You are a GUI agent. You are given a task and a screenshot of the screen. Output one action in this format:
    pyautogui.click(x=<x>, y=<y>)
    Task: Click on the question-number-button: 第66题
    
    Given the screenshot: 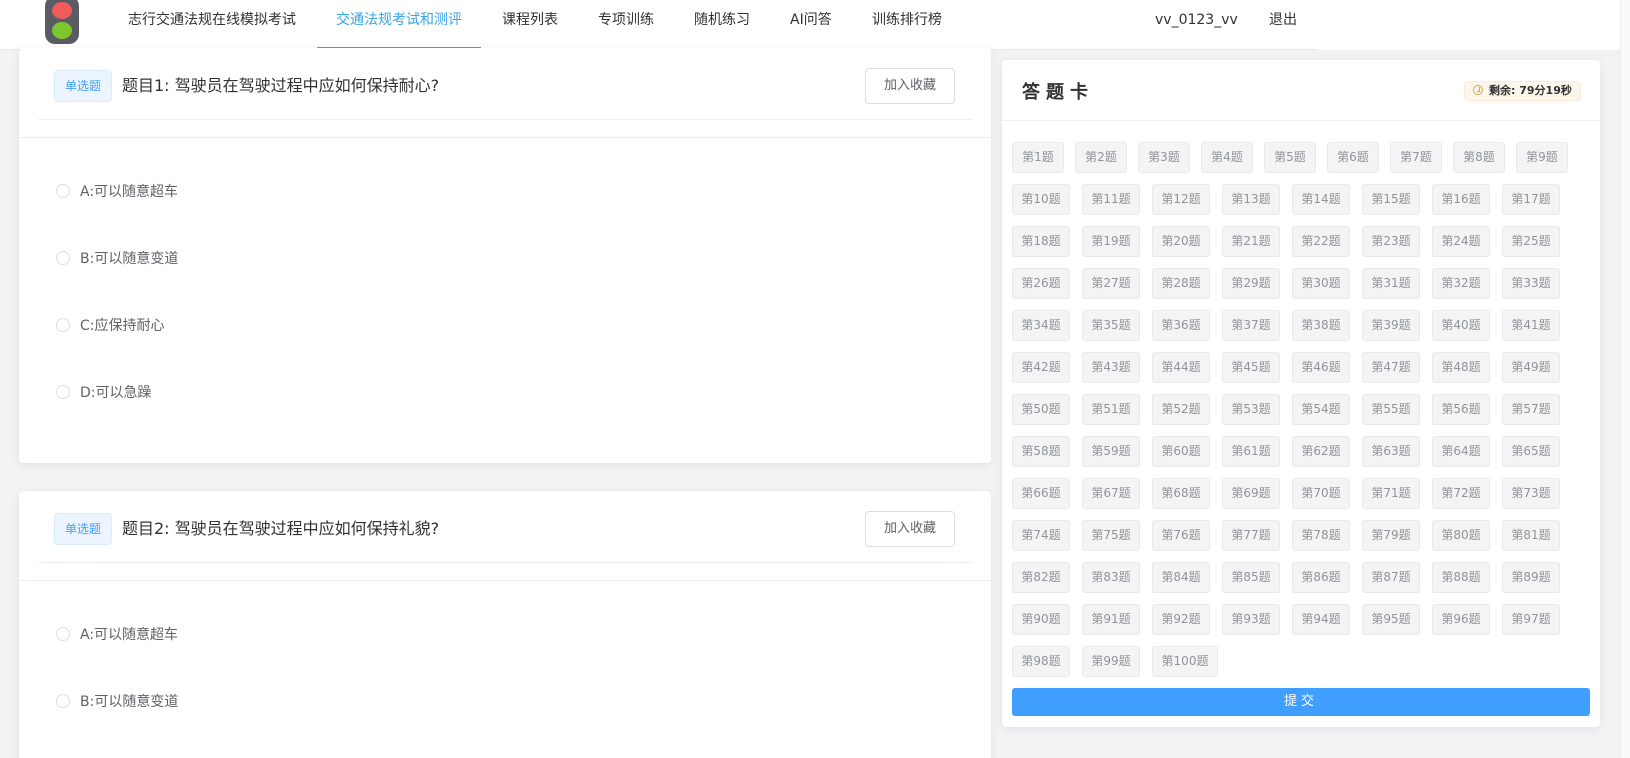 What is the action you would take?
    pyautogui.click(x=1041, y=493)
    